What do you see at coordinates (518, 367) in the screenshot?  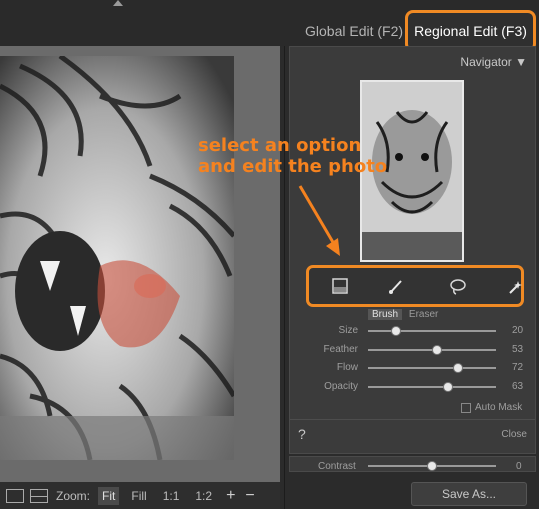 I see `flow-value: 72` at bounding box center [518, 367].